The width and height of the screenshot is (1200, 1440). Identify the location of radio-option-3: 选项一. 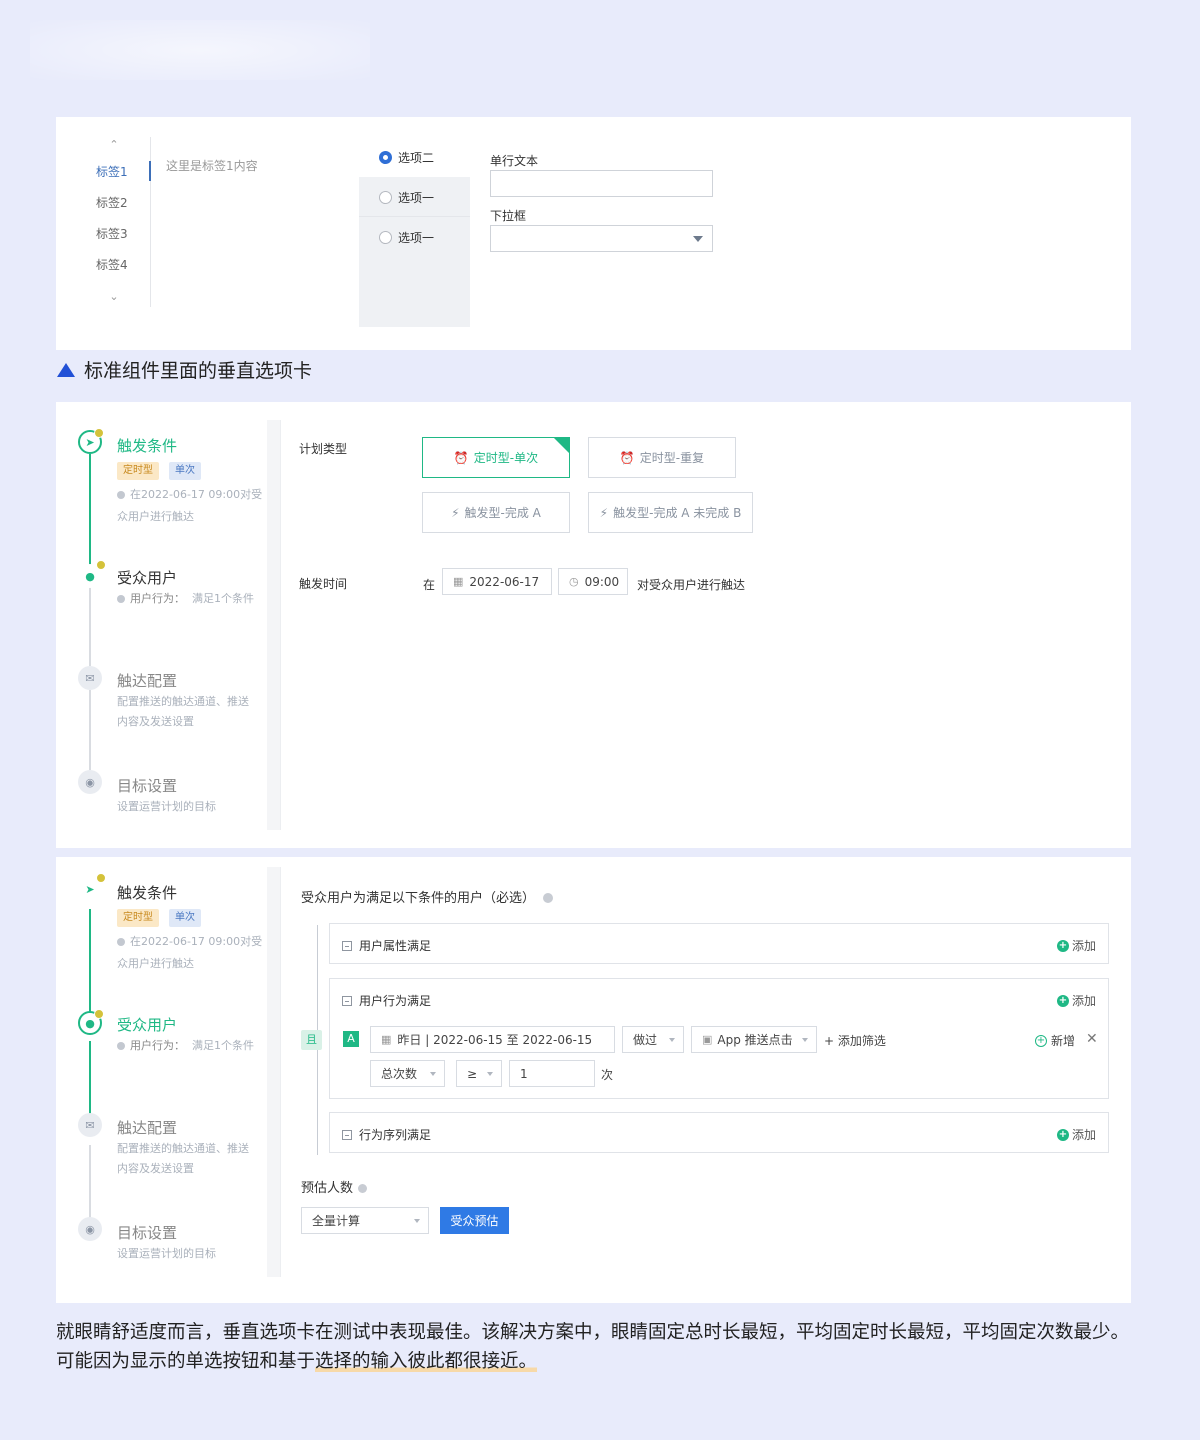
(414, 237).